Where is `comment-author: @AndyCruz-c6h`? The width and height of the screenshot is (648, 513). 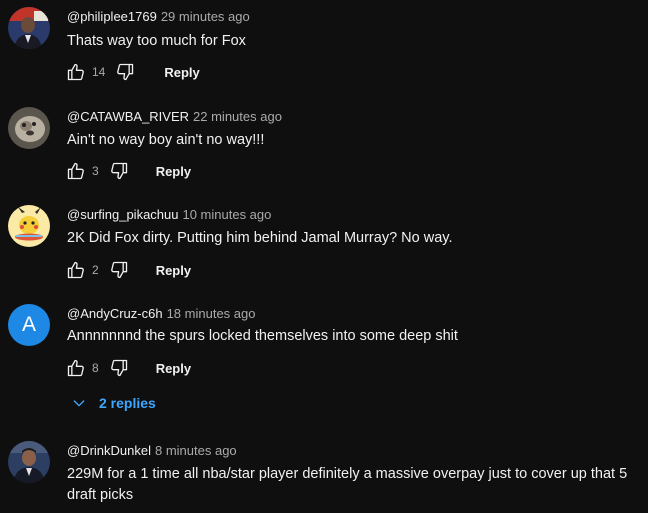 comment-author: @AndyCruz-c6h is located at coordinates (115, 313).